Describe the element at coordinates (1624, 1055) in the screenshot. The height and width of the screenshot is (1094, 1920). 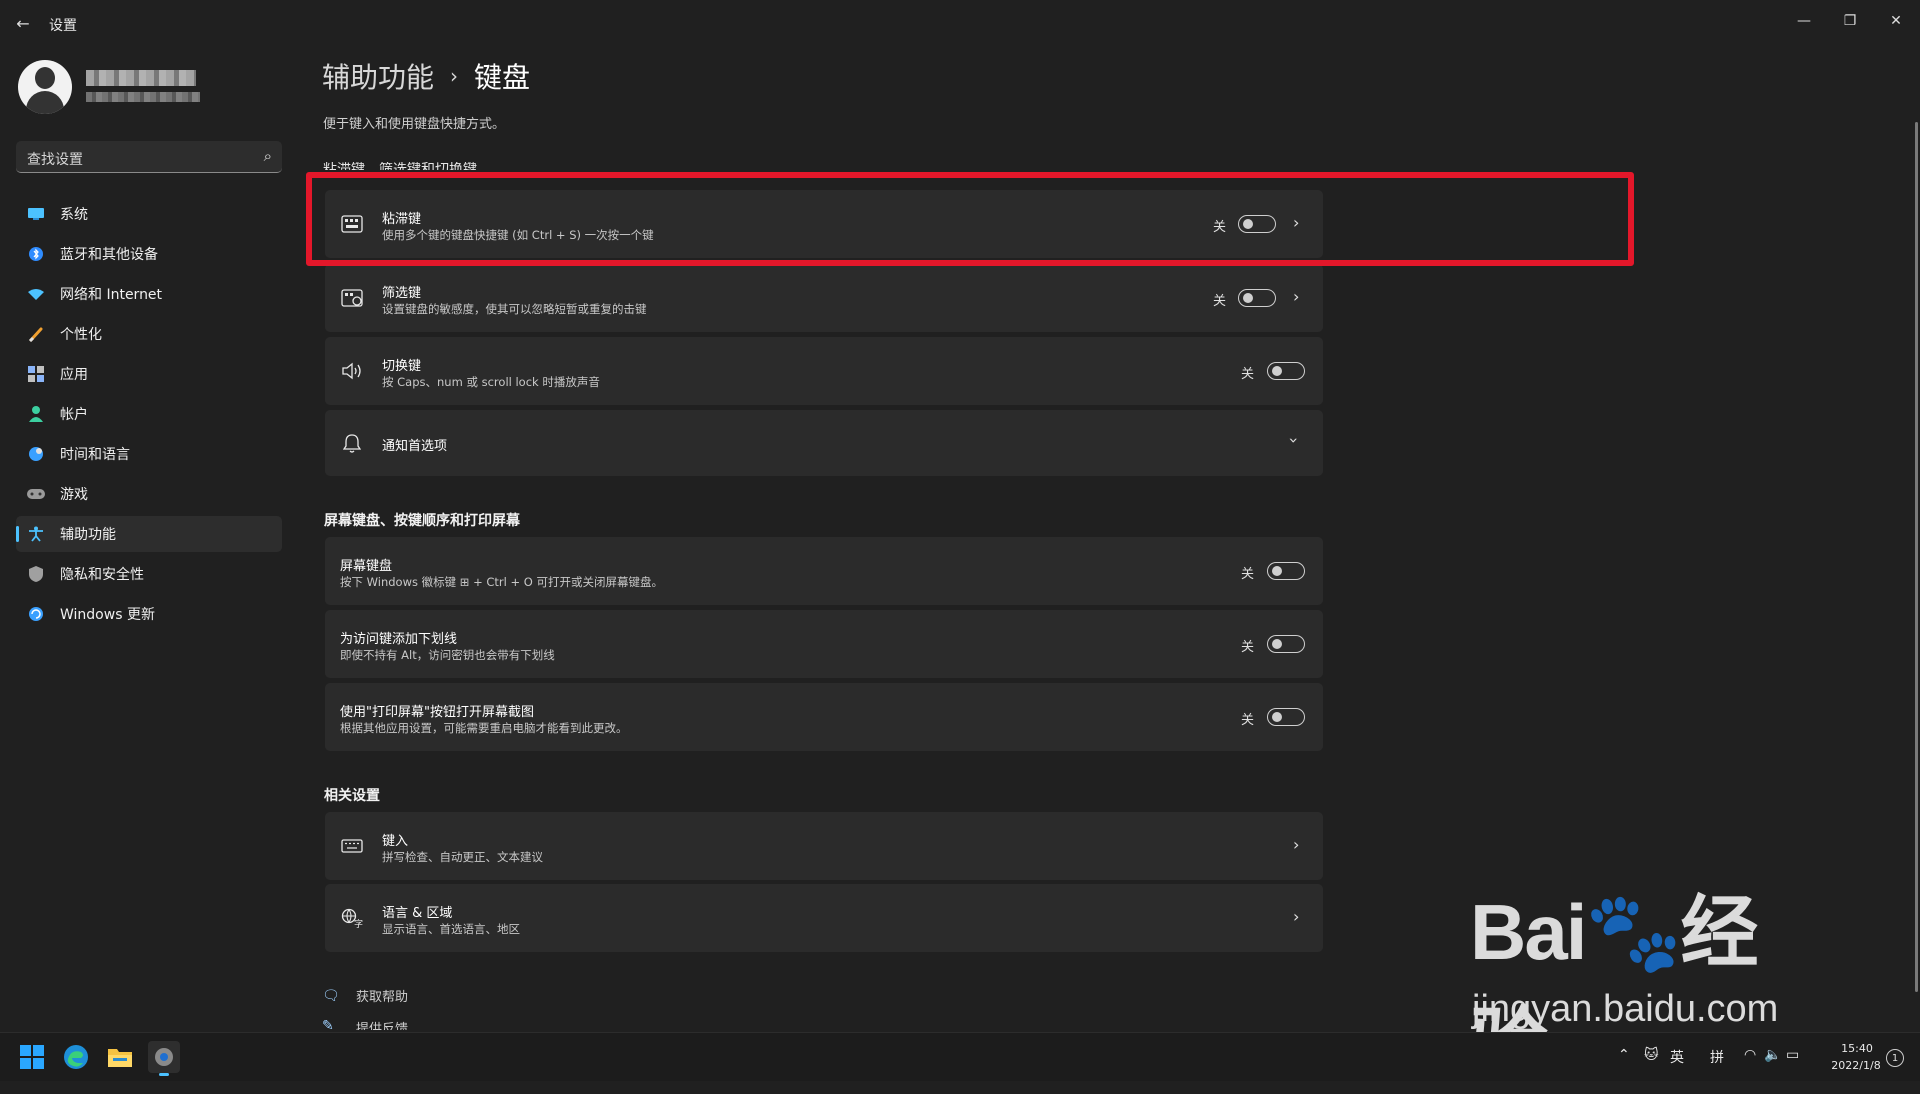
I see `chevron-up-icon: ⌃` at that location.